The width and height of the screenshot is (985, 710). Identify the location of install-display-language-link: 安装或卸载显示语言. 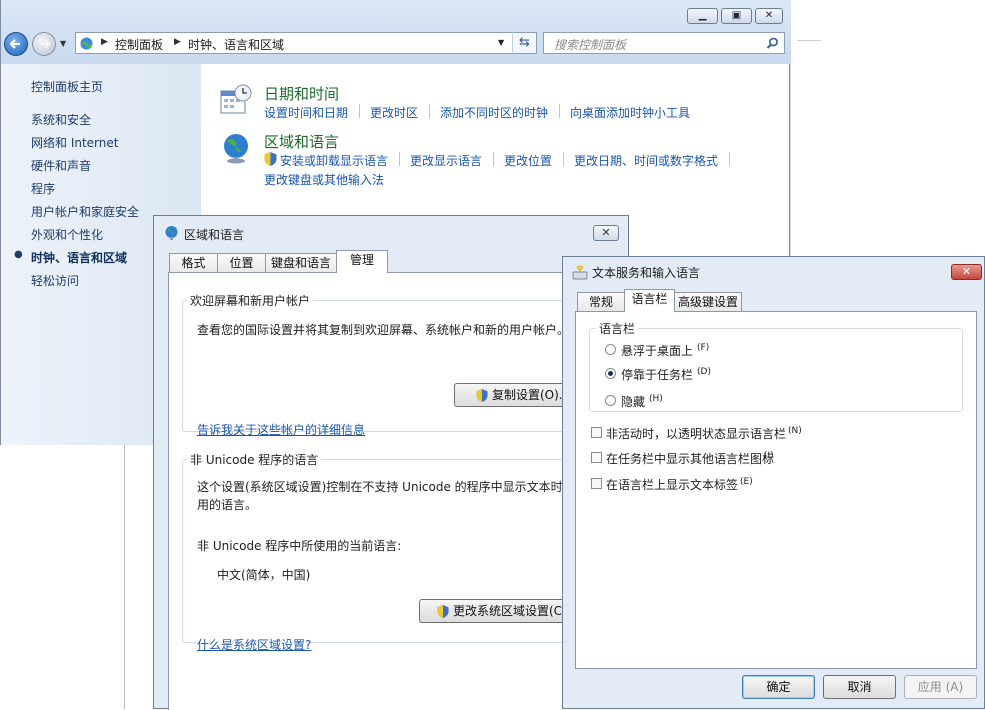
(334, 160).